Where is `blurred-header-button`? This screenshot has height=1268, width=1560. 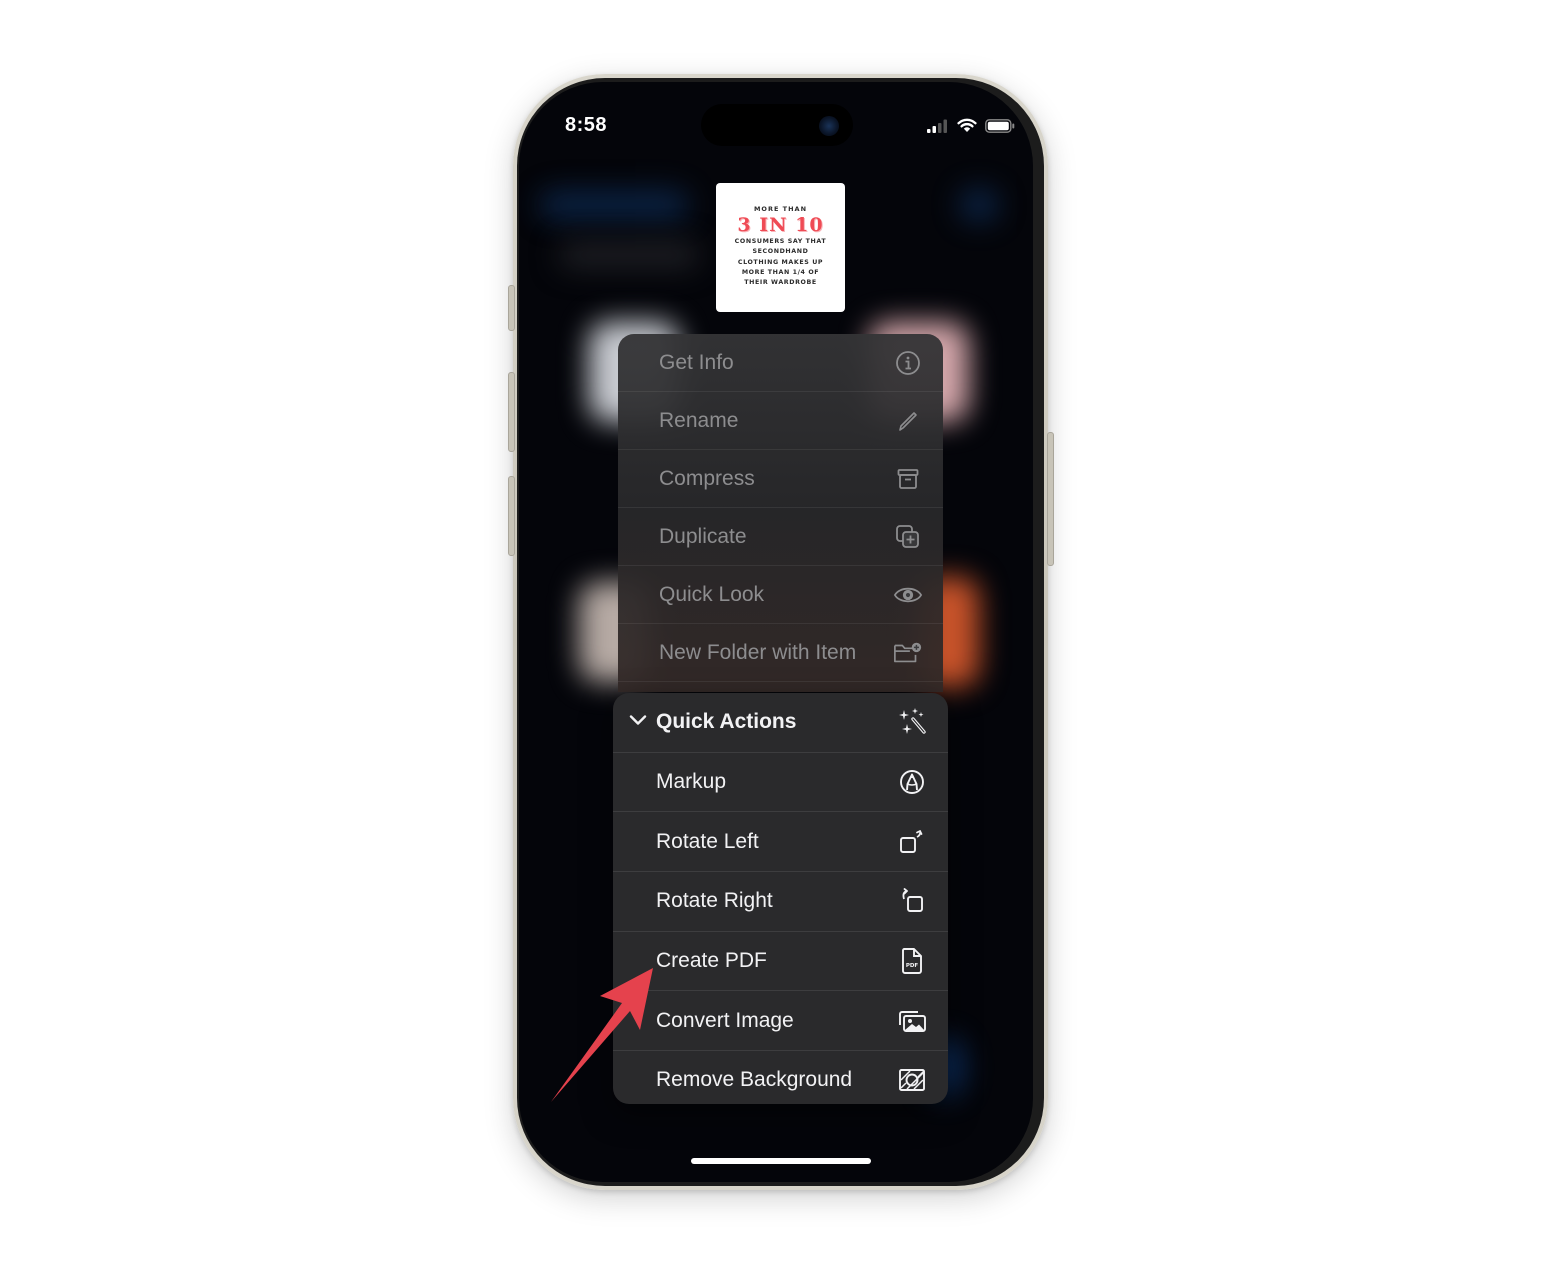
blurred-header-button is located at coordinates (979, 205).